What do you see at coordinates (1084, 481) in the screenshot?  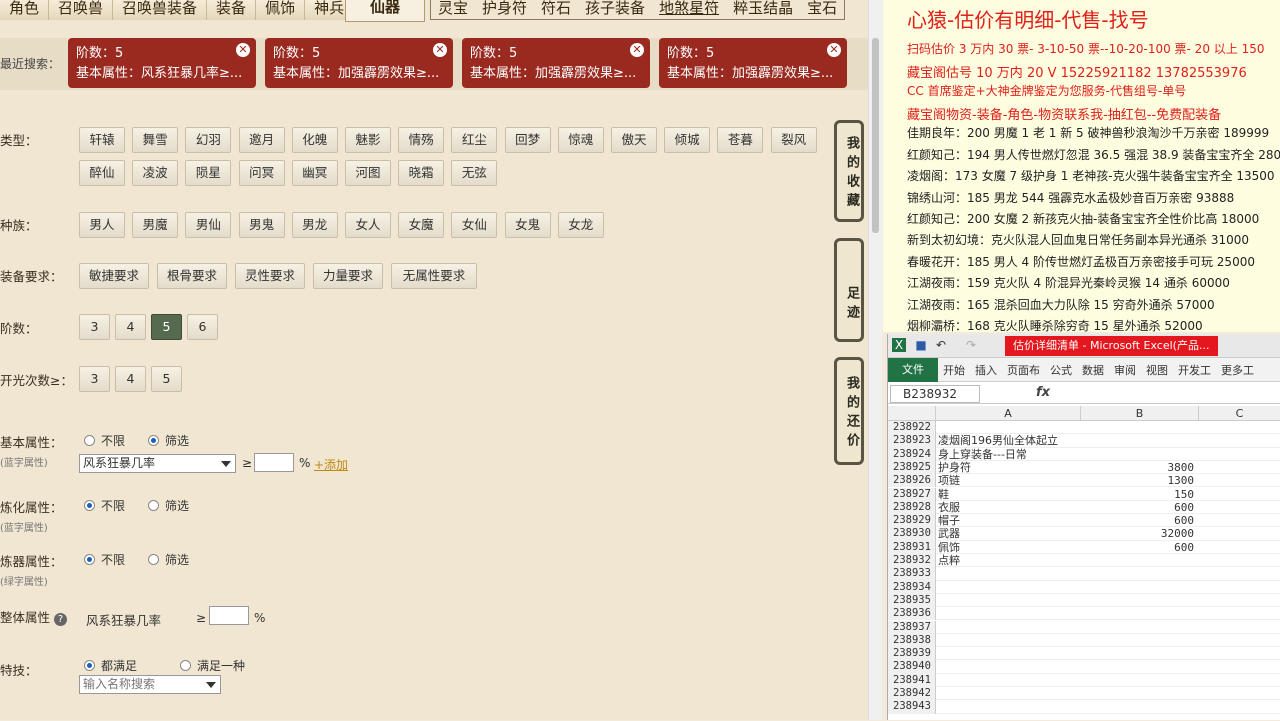 I see `sheet-row: 238926 项链 1300` at bounding box center [1084, 481].